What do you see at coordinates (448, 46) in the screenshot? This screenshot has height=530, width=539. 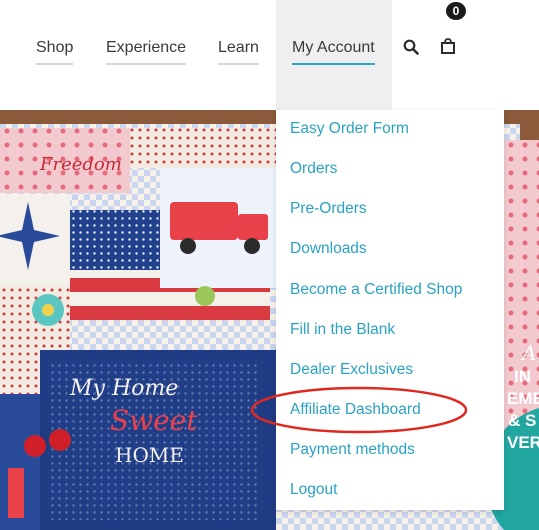 I see `shopping-bag-icon` at bounding box center [448, 46].